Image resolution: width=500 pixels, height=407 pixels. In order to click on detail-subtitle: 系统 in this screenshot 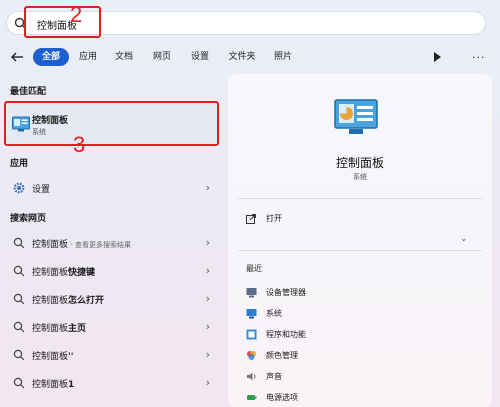, I will do `click(360, 177)`.